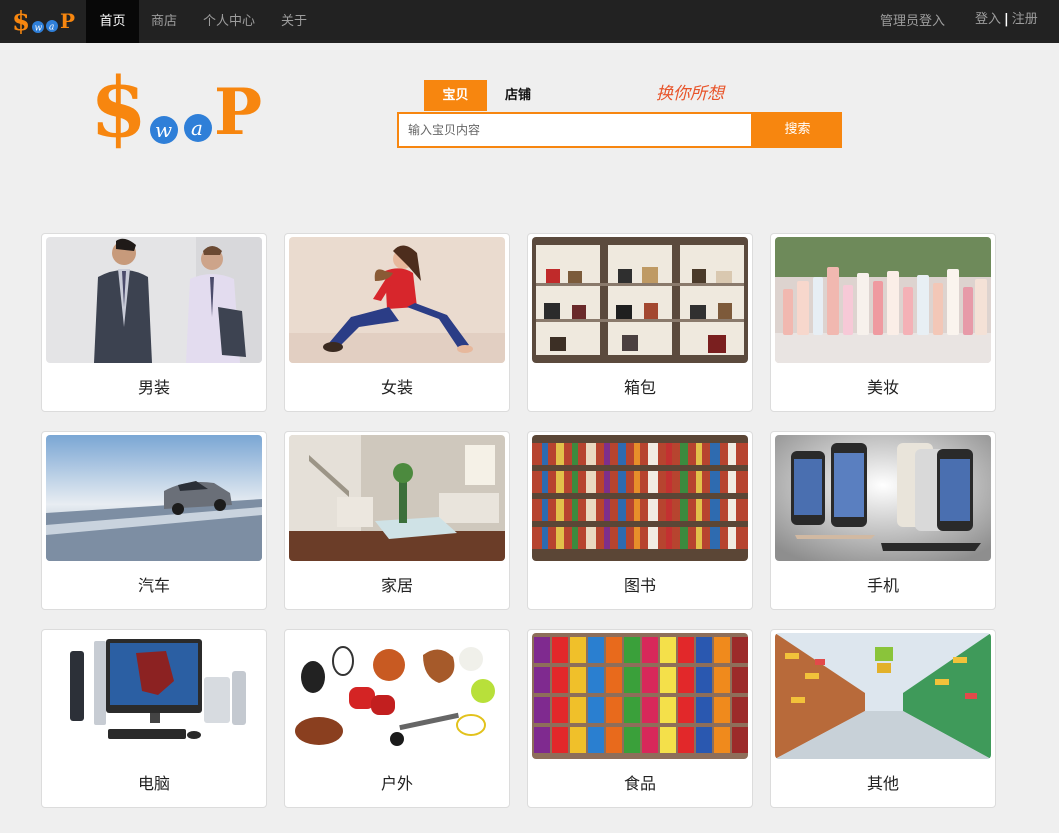 This screenshot has width=1059, height=833. What do you see at coordinates (529, 21) in the screenshot?
I see `top-navbar: $ w a P 首页 商店 个人中心 关于 管理员登入 登入 | 注册` at bounding box center [529, 21].